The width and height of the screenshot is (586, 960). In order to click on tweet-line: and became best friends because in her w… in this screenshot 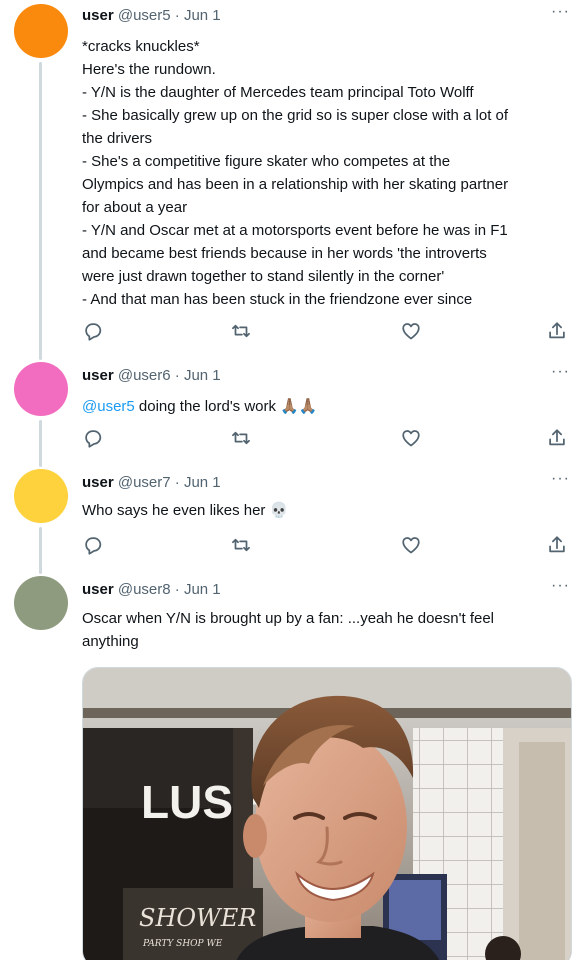, I will do `click(284, 253)`.